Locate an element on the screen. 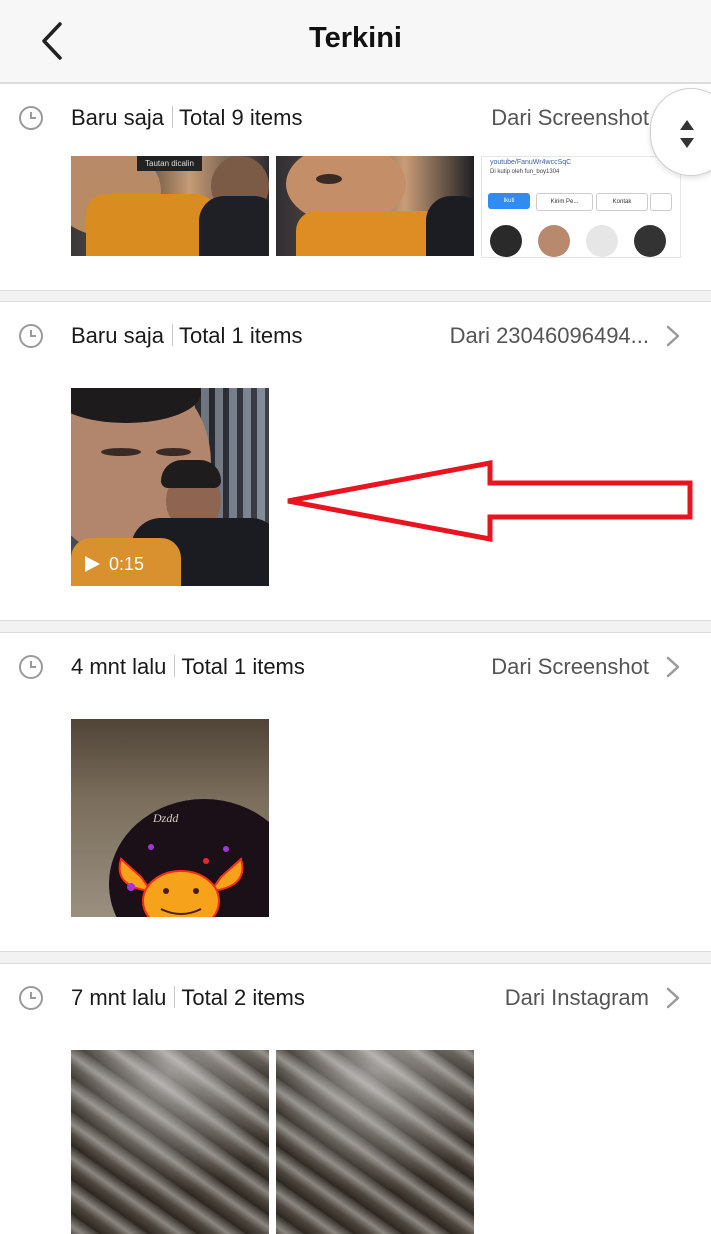  screenshot-subtext: Di kutip oleh fun_boy1304 is located at coordinates (525, 172).